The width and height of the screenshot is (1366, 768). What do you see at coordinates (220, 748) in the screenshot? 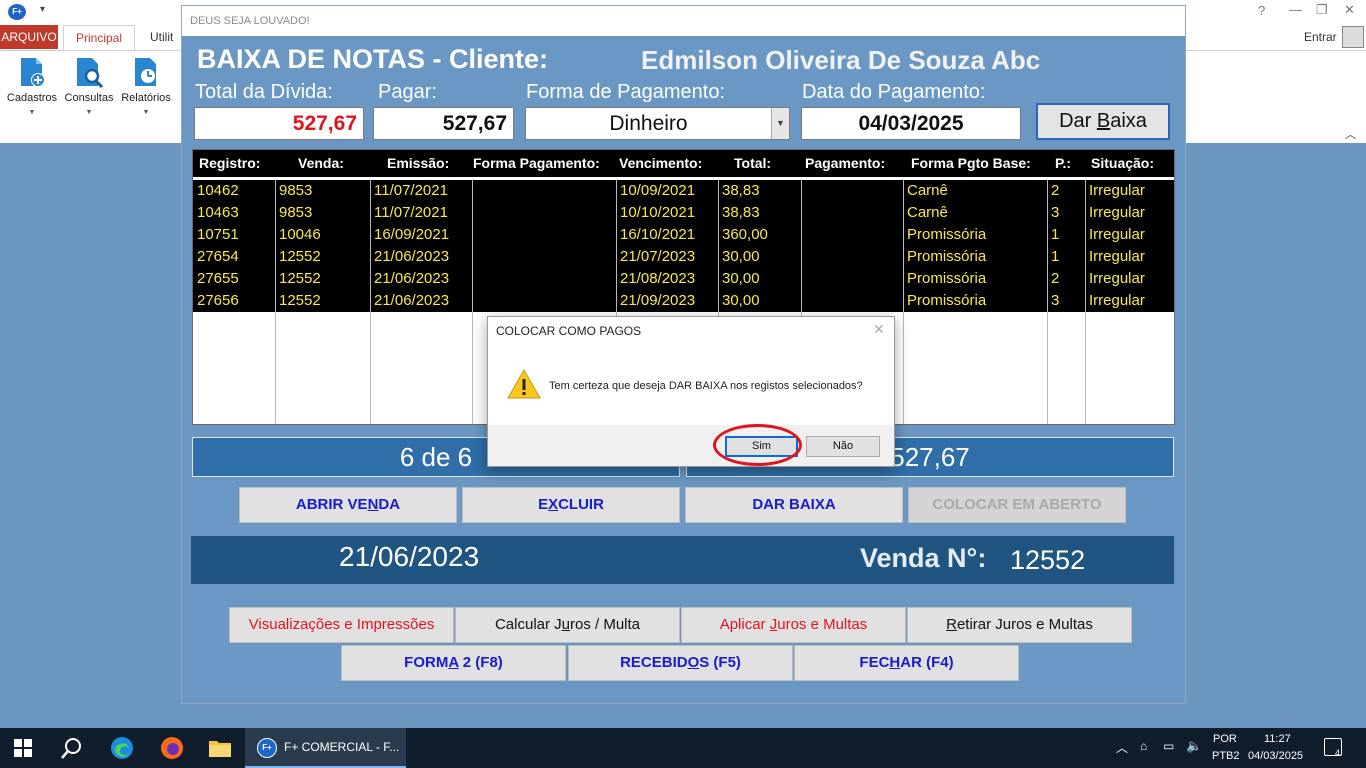
I see `file-explorer-icon` at bounding box center [220, 748].